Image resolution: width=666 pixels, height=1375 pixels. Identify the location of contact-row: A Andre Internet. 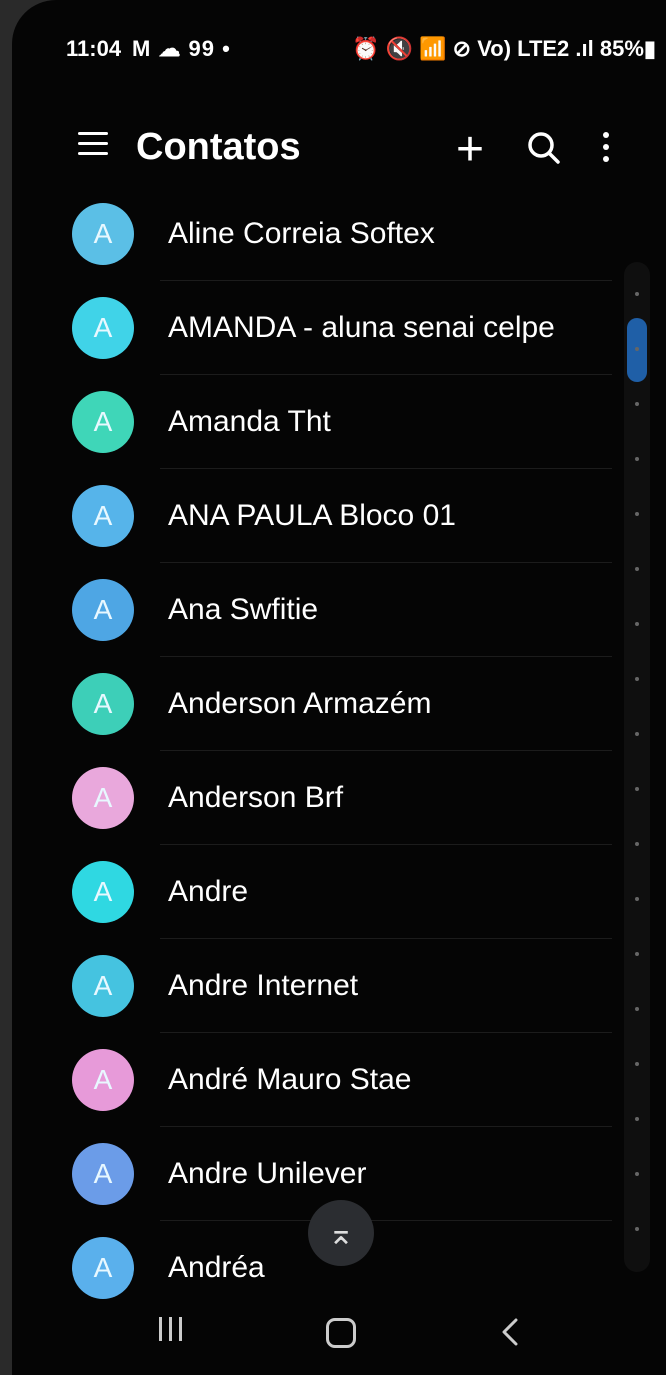
(312, 986).